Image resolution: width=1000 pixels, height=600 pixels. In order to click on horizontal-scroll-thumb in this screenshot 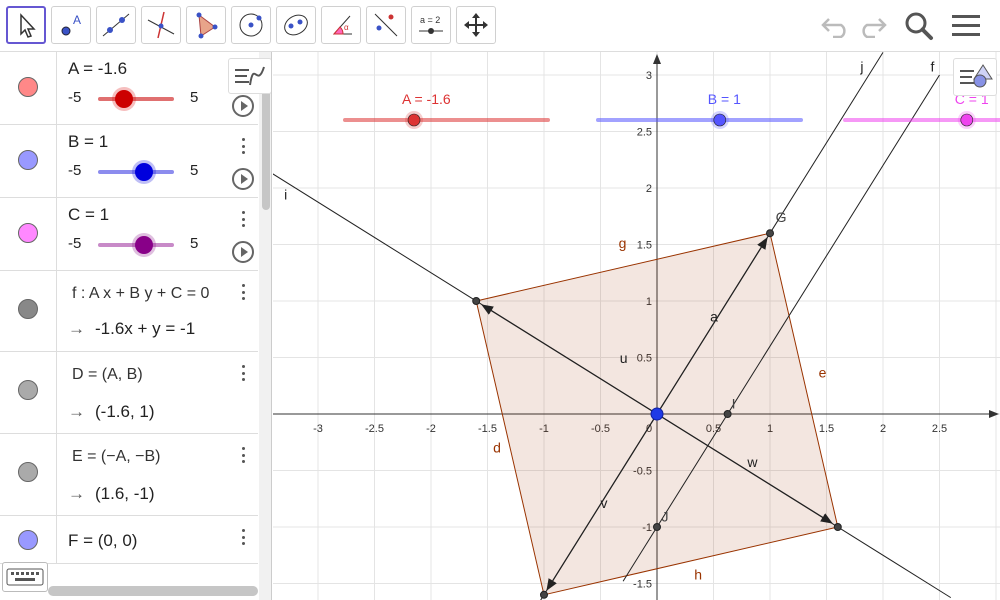, I will do `click(153, 591)`.